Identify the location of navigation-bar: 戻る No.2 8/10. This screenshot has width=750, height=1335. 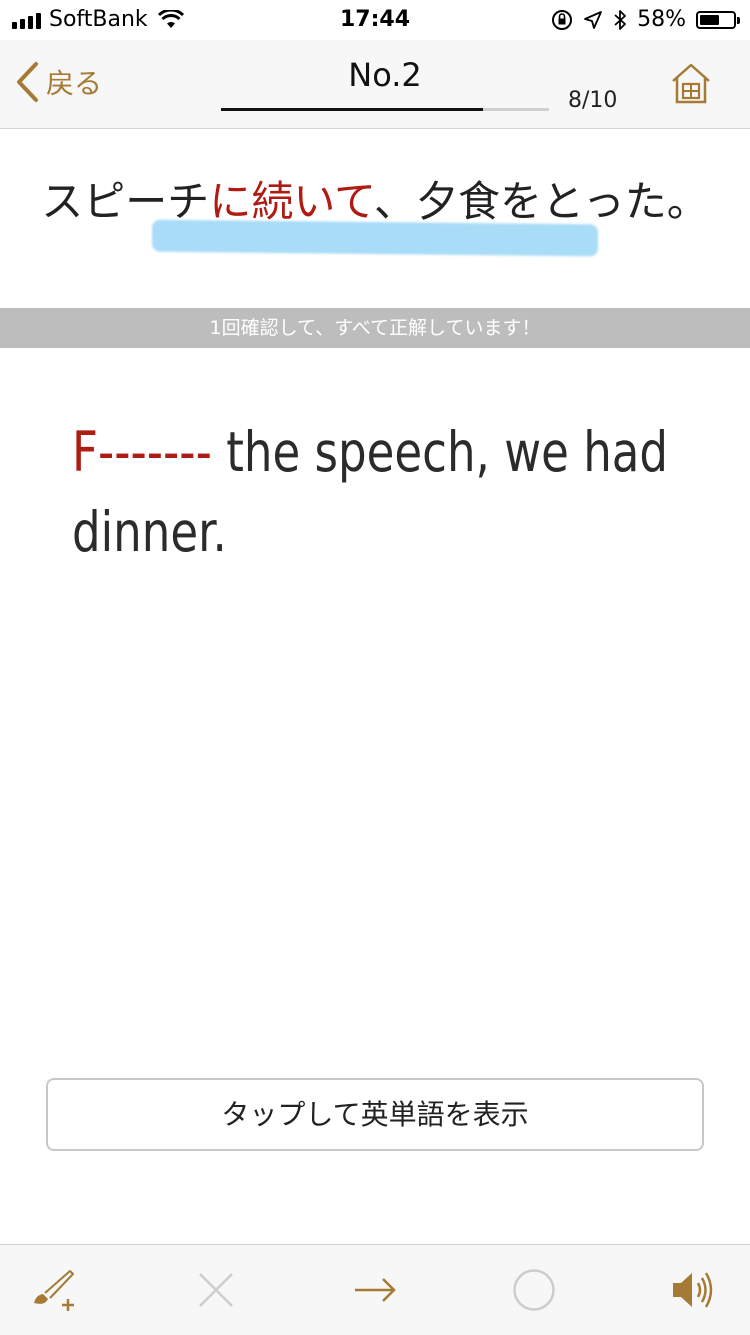
(375, 84).